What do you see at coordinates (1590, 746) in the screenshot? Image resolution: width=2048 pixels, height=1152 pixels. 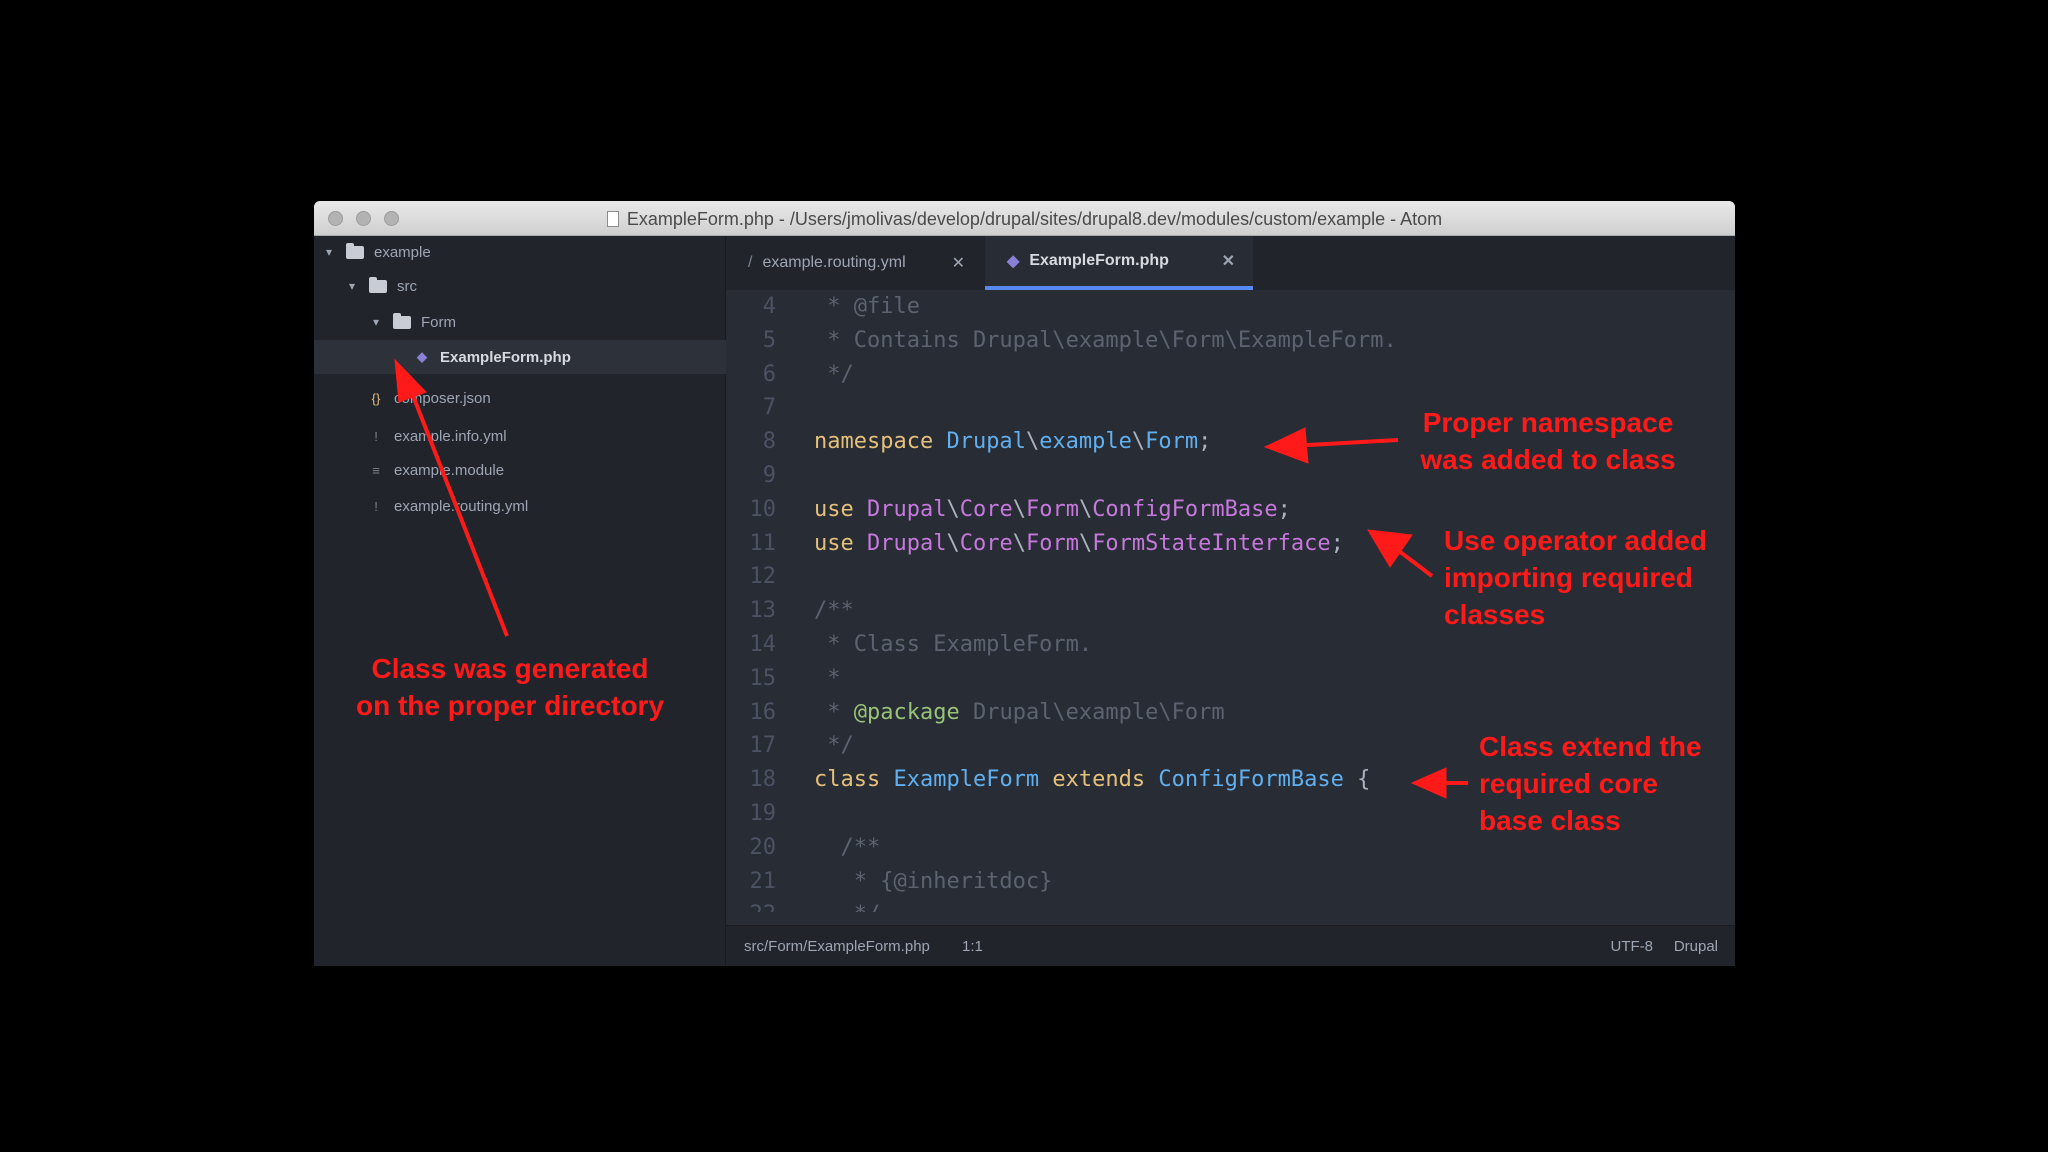 I see `annotation-line: Class extend the` at bounding box center [1590, 746].